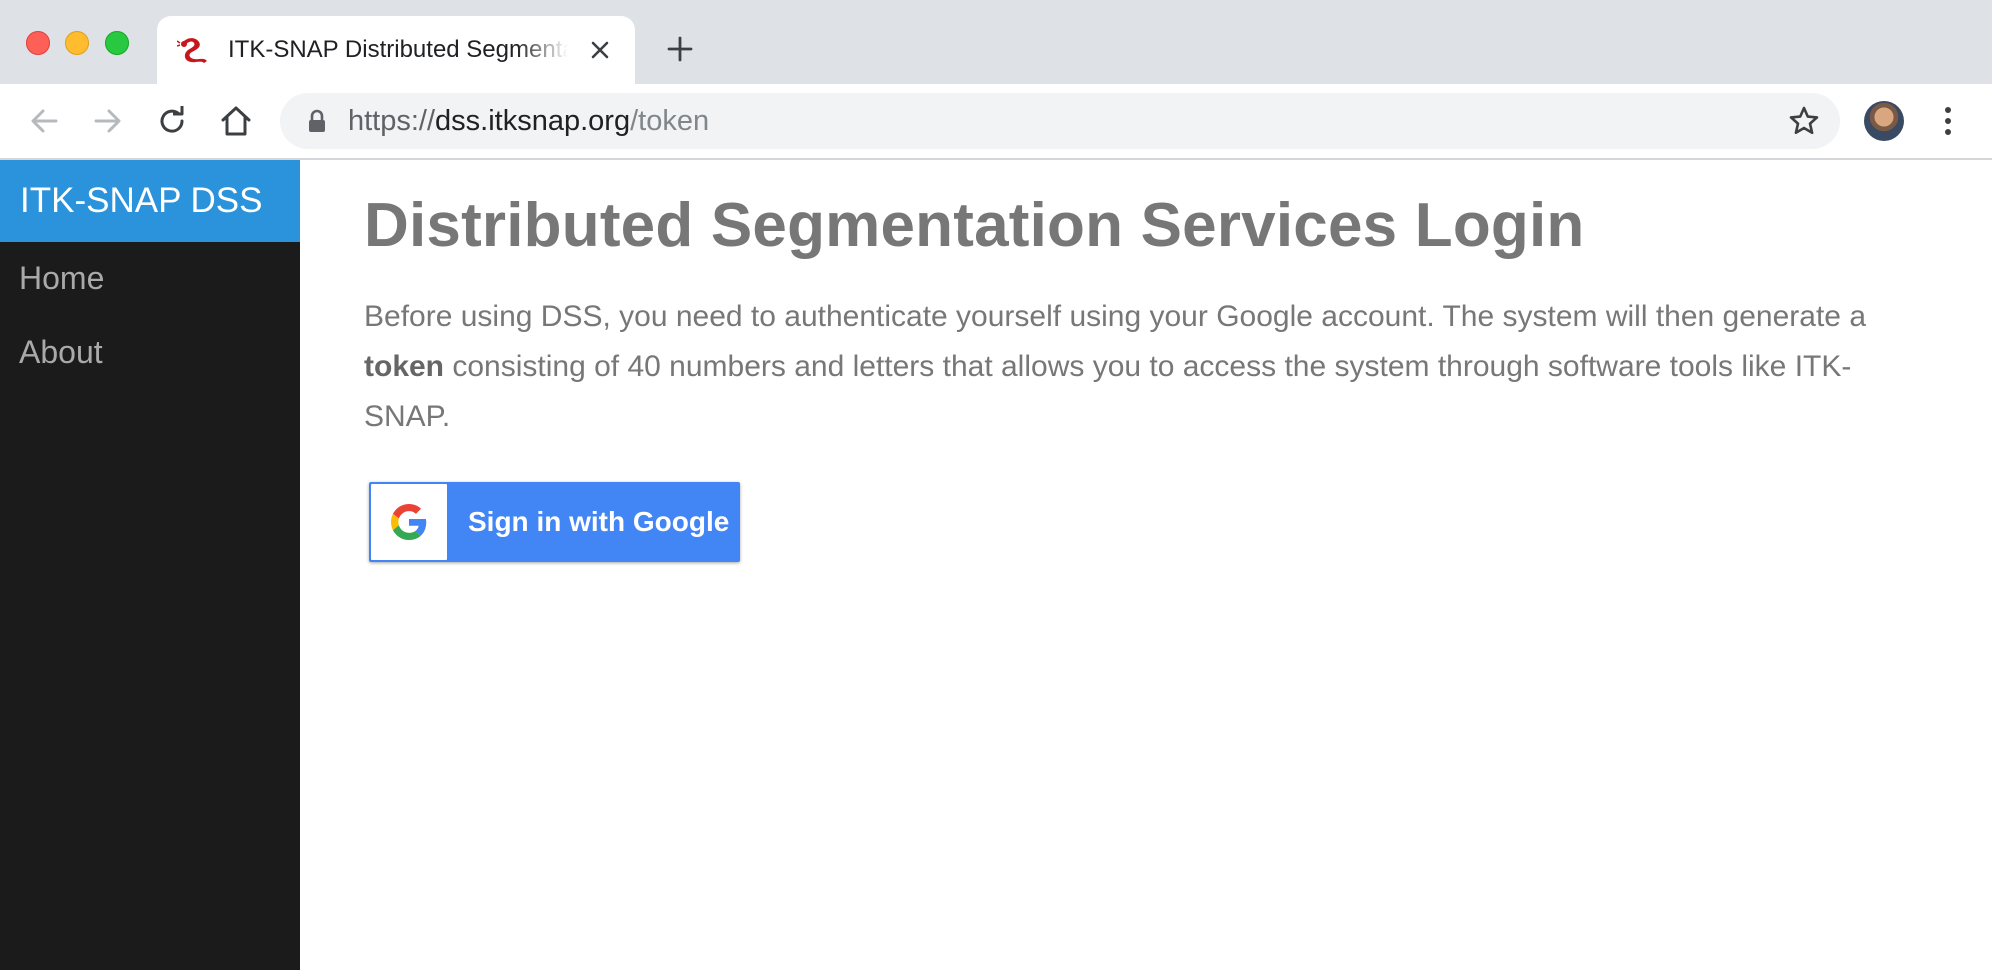  Describe the element at coordinates (1948, 121) in the screenshot. I see `menu-dots-icon` at that location.